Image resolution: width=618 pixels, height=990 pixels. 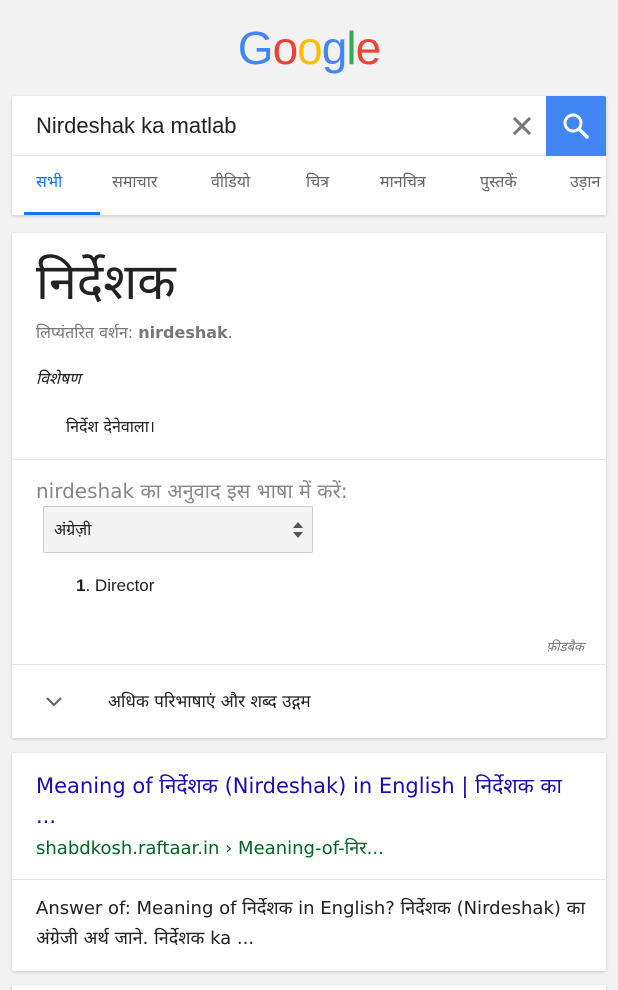 What do you see at coordinates (271, 126) in the screenshot?
I see `search-input` at bounding box center [271, 126].